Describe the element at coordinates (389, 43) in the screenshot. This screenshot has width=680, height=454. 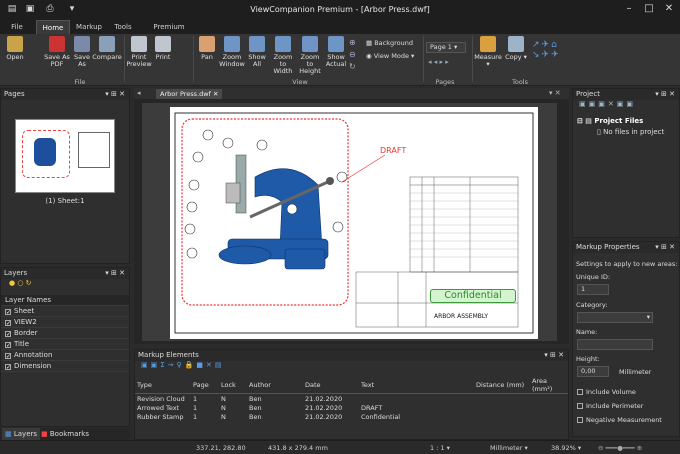
I see `background-button: ▦ Background` at that location.